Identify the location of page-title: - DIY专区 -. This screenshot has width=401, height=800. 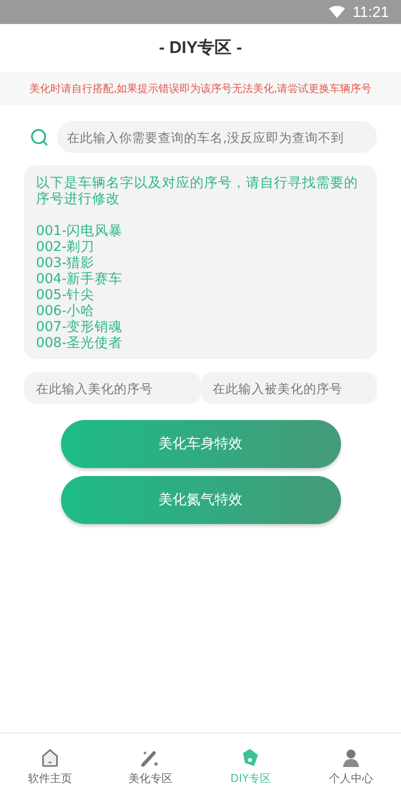
(200, 47).